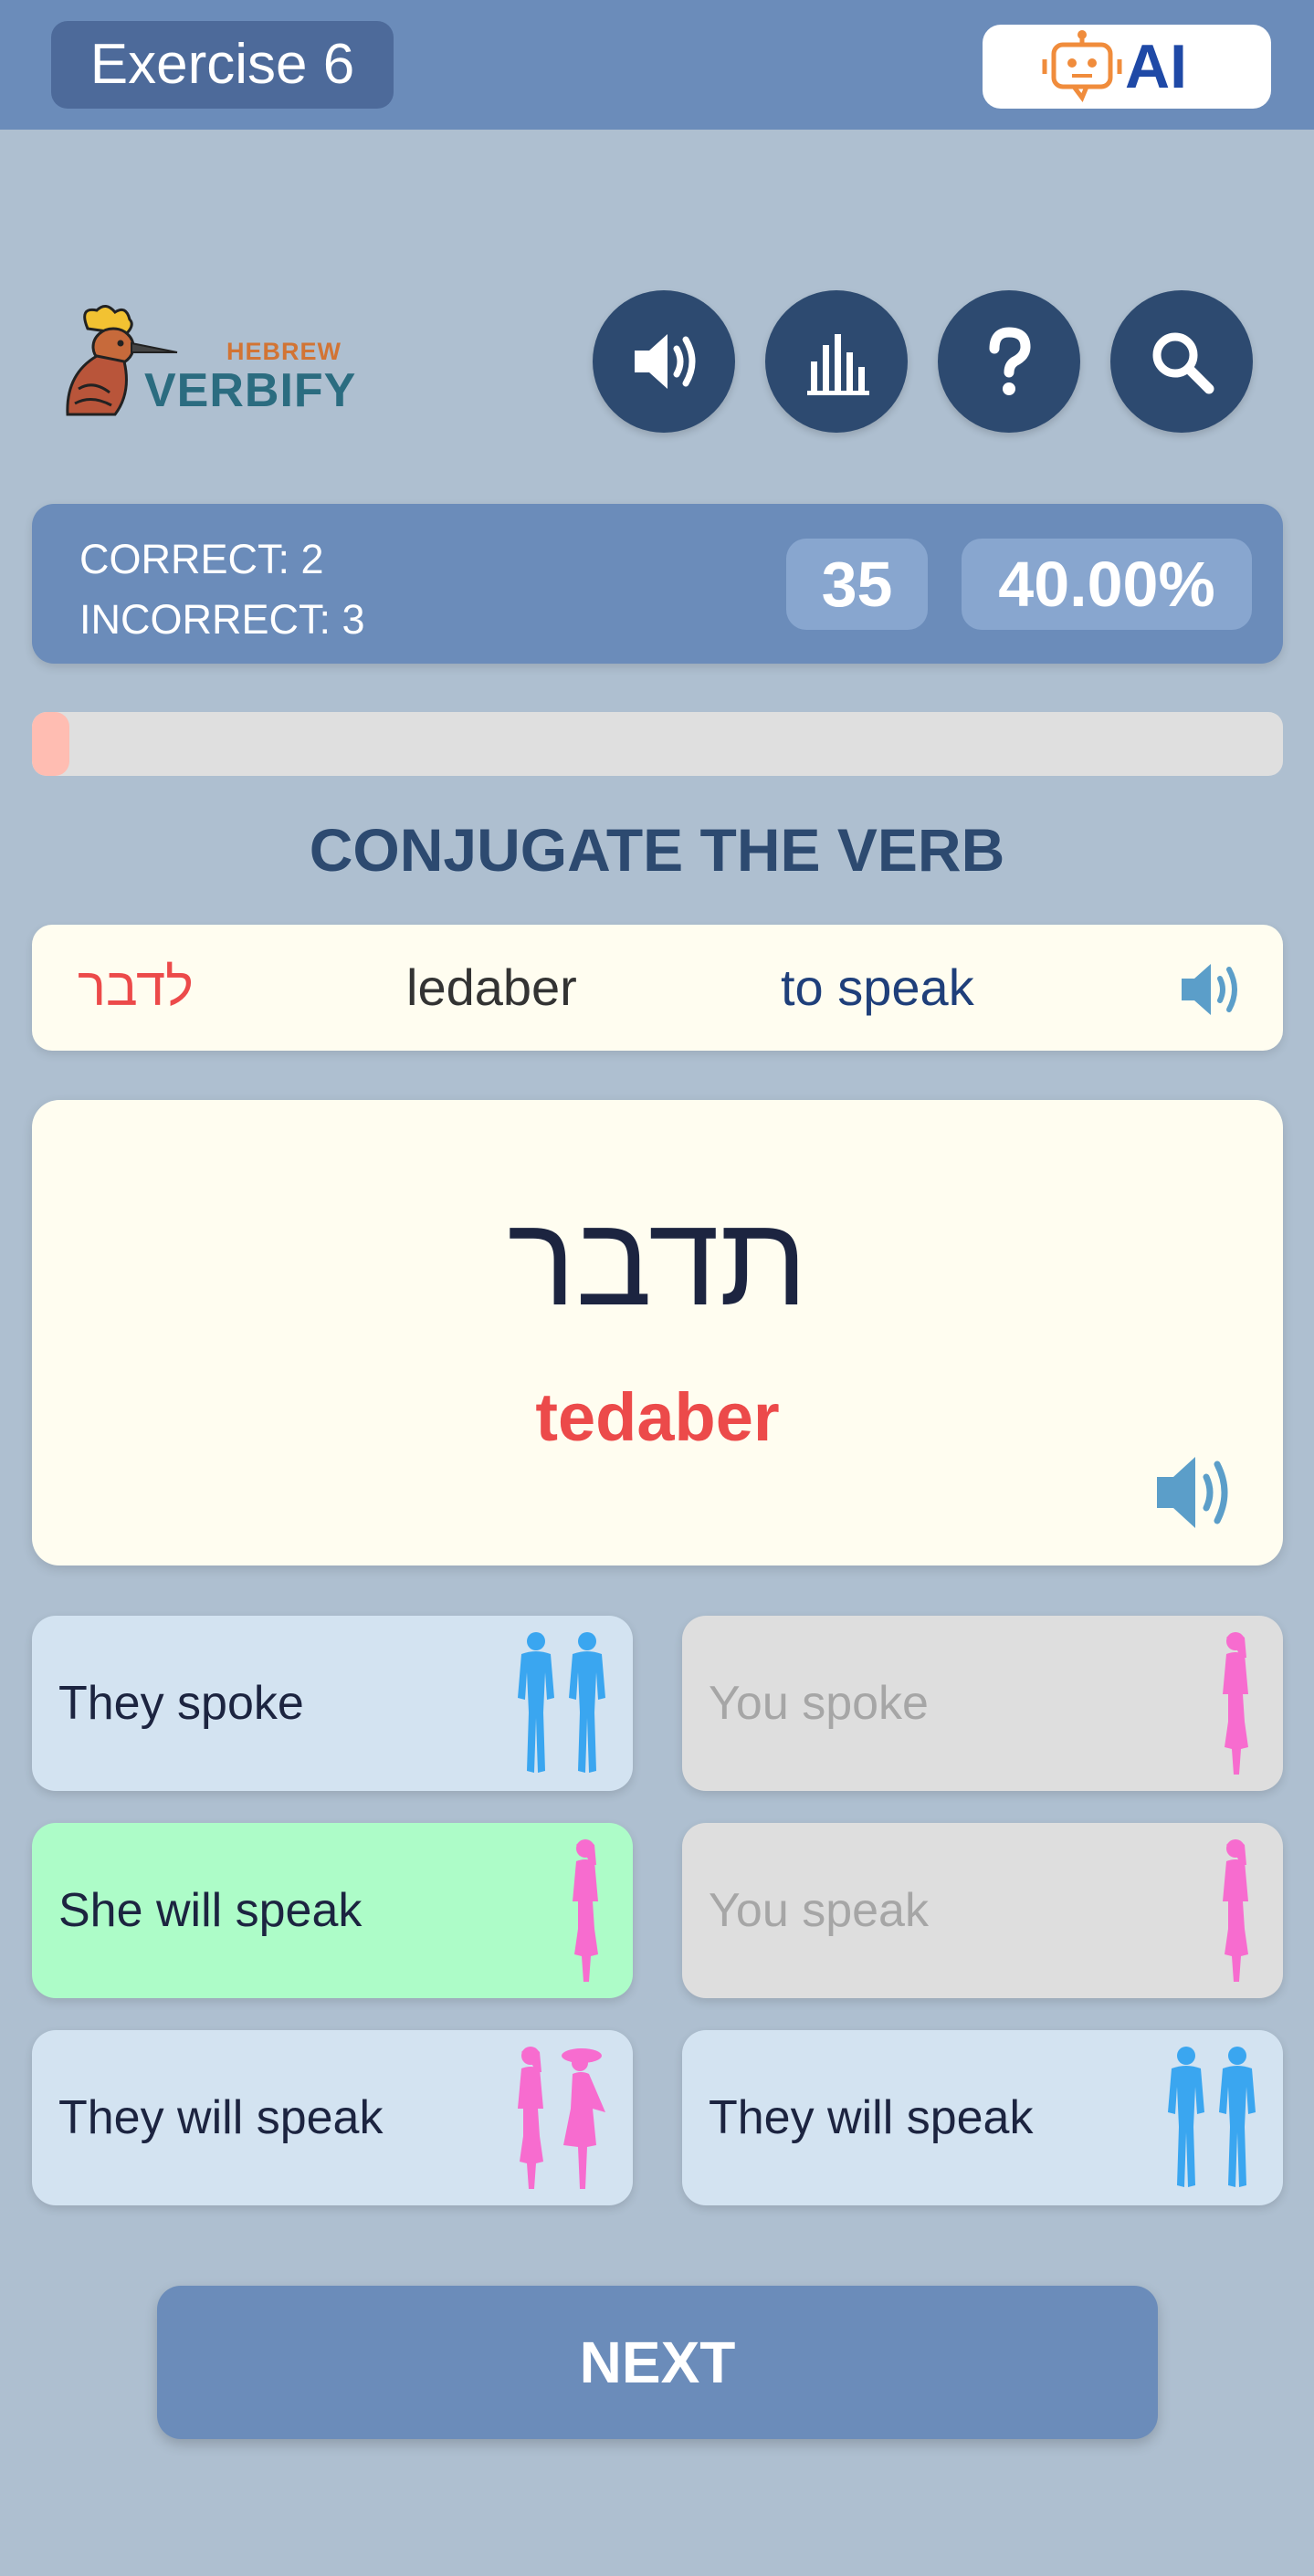  I want to click on search-icon, so click(1183, 363).